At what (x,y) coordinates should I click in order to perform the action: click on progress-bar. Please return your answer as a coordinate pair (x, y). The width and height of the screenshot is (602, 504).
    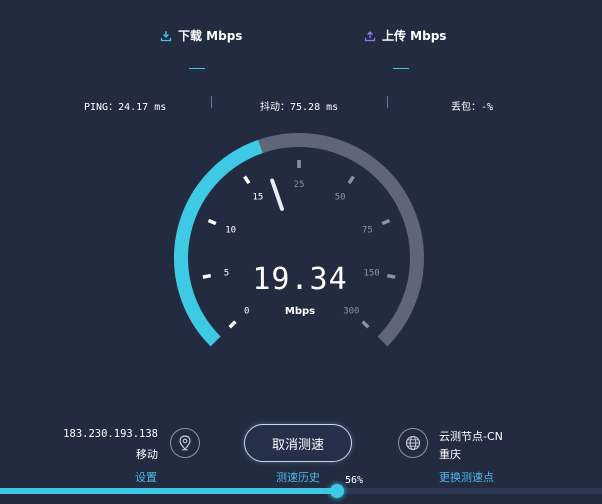
    Looking at the image, I should click on (301, 491).